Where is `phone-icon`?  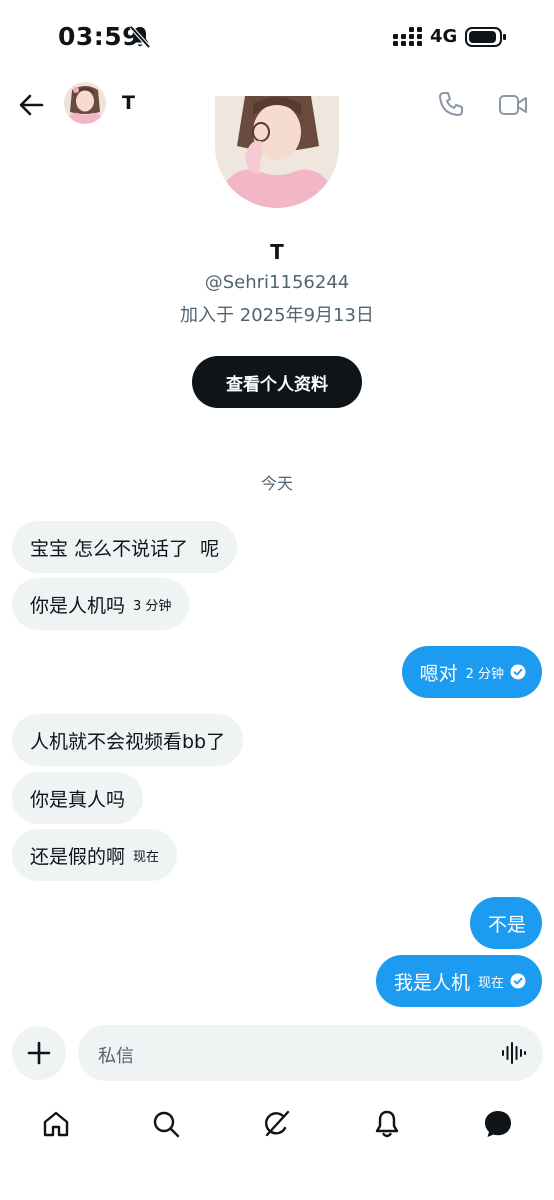
phone-icon is located at coordinates (451, 104).